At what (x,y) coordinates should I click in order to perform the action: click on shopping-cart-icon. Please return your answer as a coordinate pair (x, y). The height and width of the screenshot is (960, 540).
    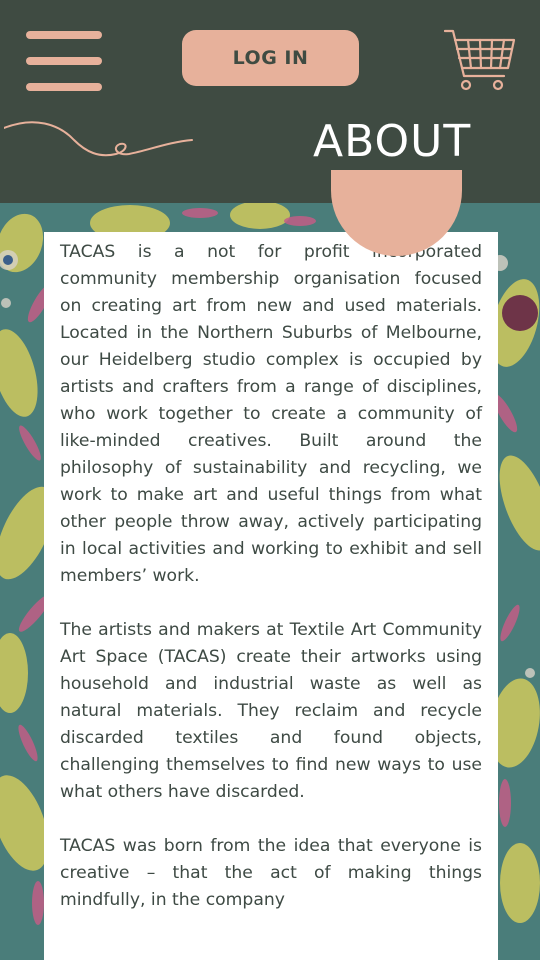
    Looking at the image, I should click on (480, 60).